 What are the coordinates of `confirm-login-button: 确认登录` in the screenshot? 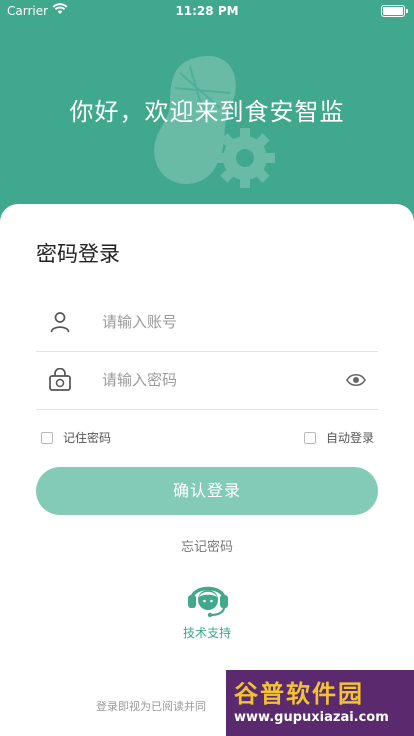 It's located at (207, 491).